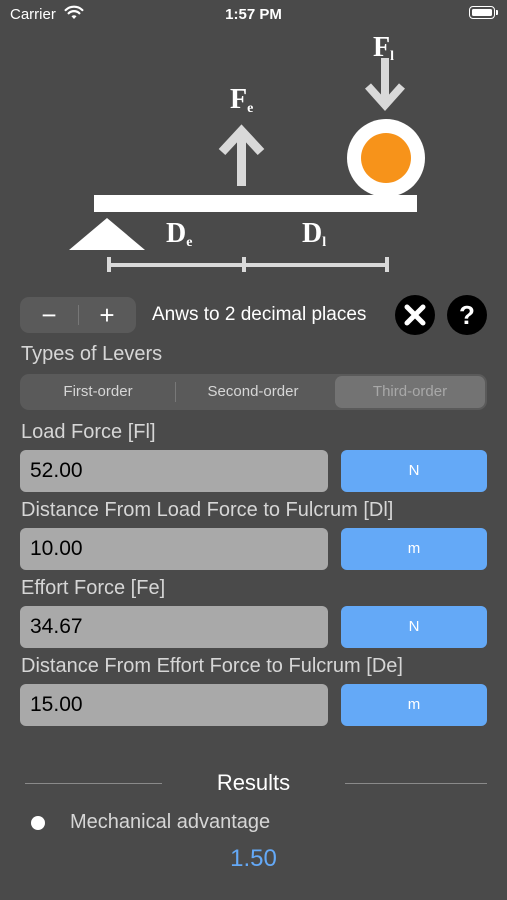  What do you see at coordinates (170, 822) in the screenshot?
I see `result-label: Mechanical advantage` at bounding box center [170, 822].